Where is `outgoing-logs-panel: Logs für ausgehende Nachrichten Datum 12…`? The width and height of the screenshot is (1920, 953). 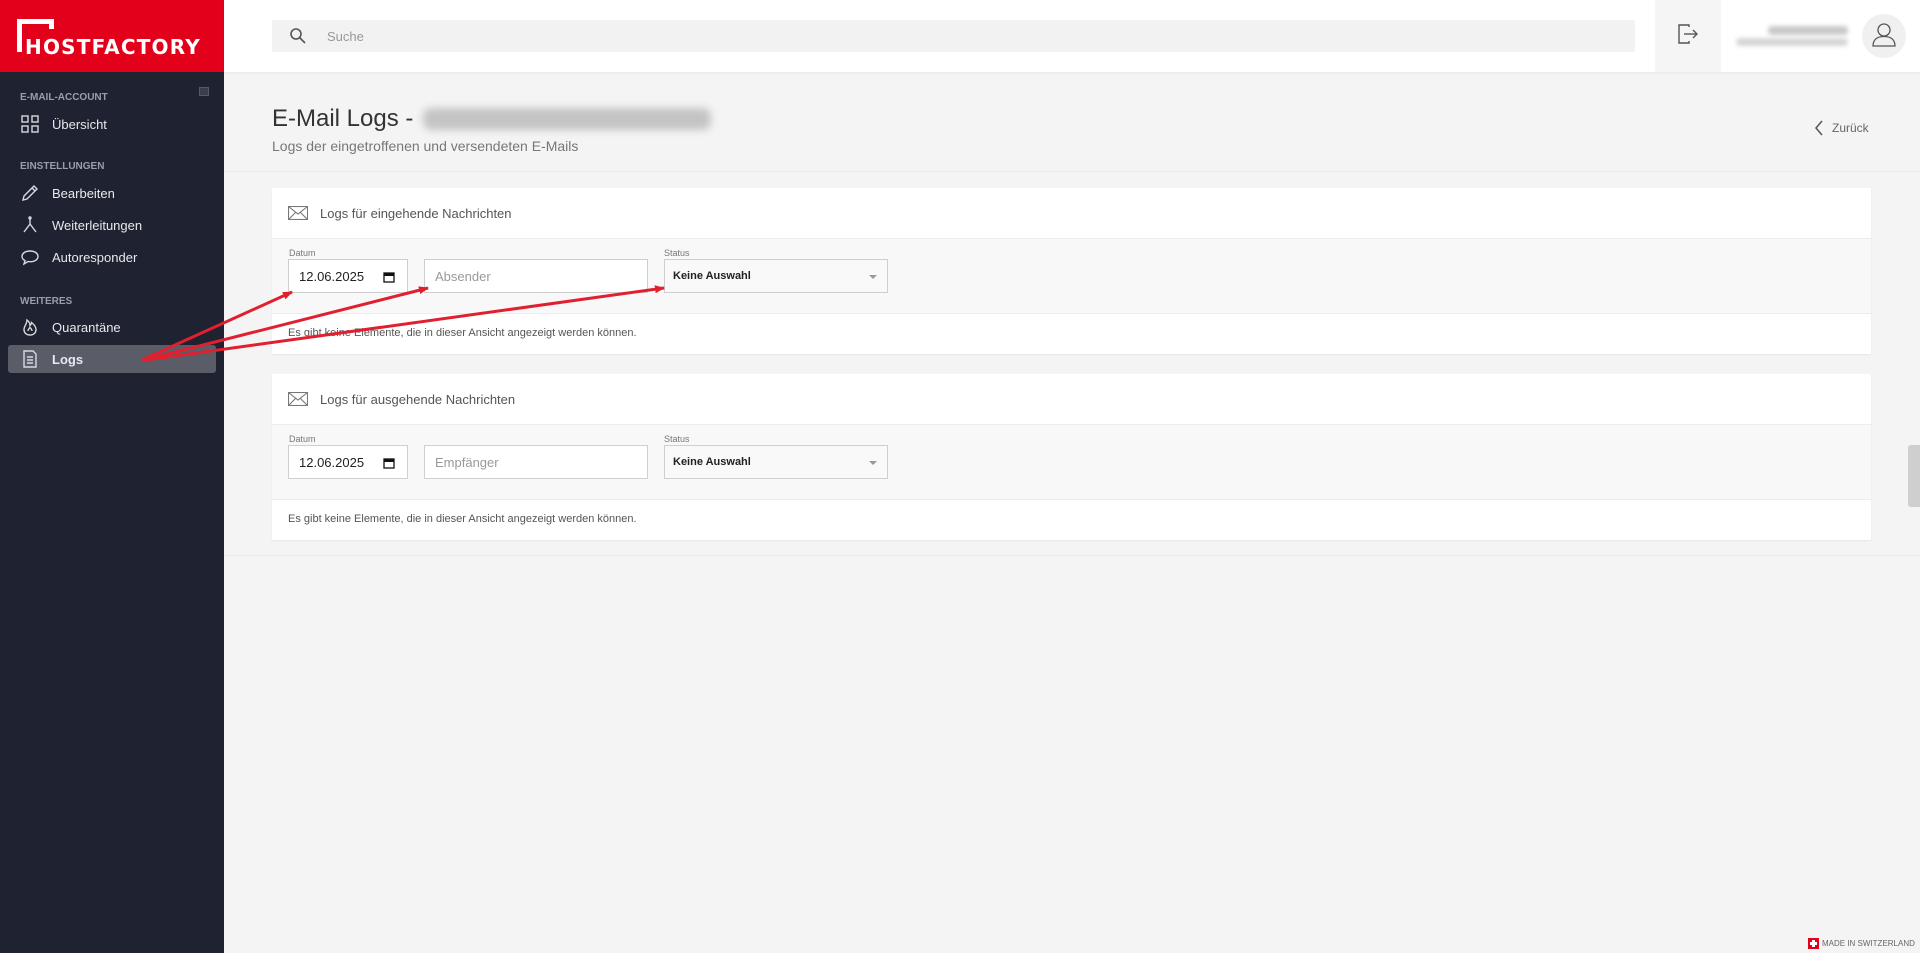
outgoing-logs-panel: Logs für ausgehende Nachrichten Datum 12… is located at coordinates (1071, 457).